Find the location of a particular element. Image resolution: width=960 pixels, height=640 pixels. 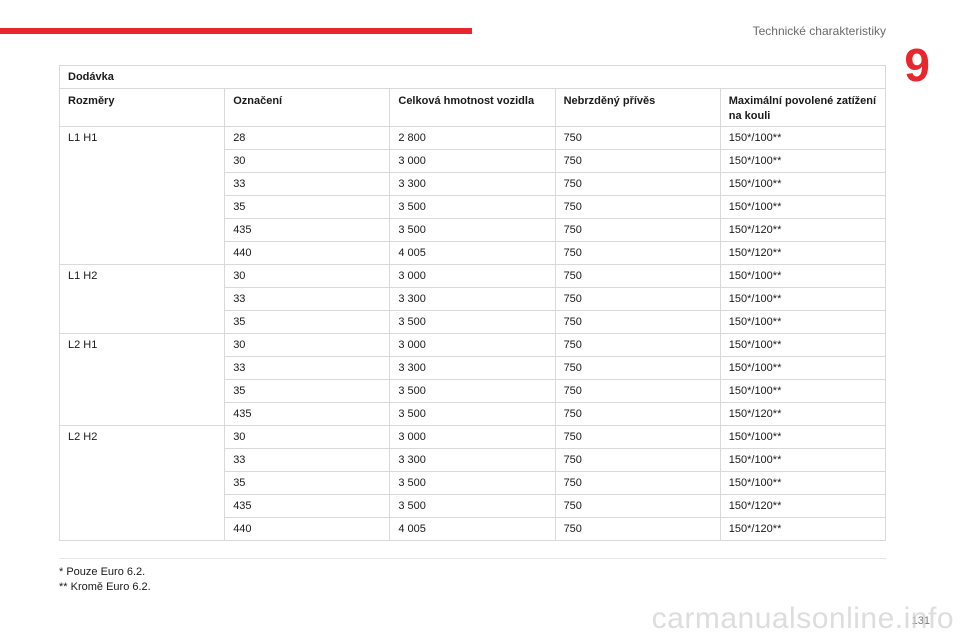

table-caption: Dodávka is located at coordinates (472, 77).